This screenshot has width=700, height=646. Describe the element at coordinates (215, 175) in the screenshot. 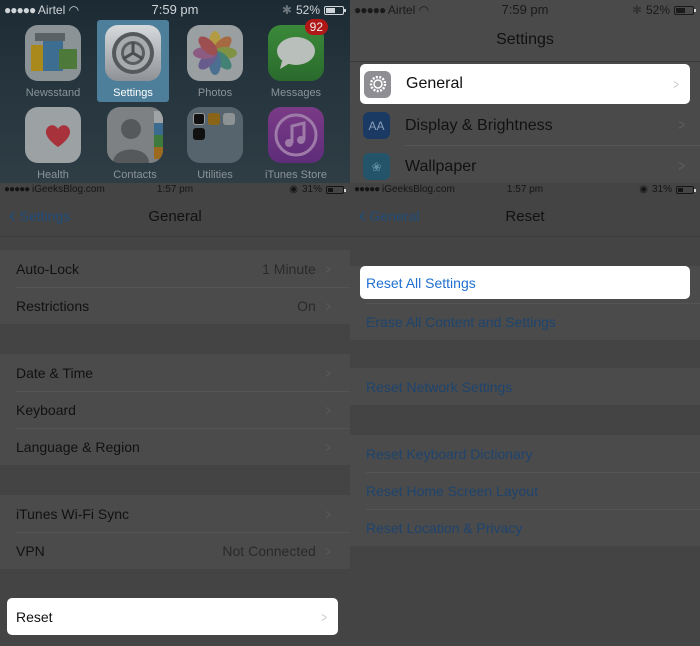

I see `app-label: Utilities` at that location.